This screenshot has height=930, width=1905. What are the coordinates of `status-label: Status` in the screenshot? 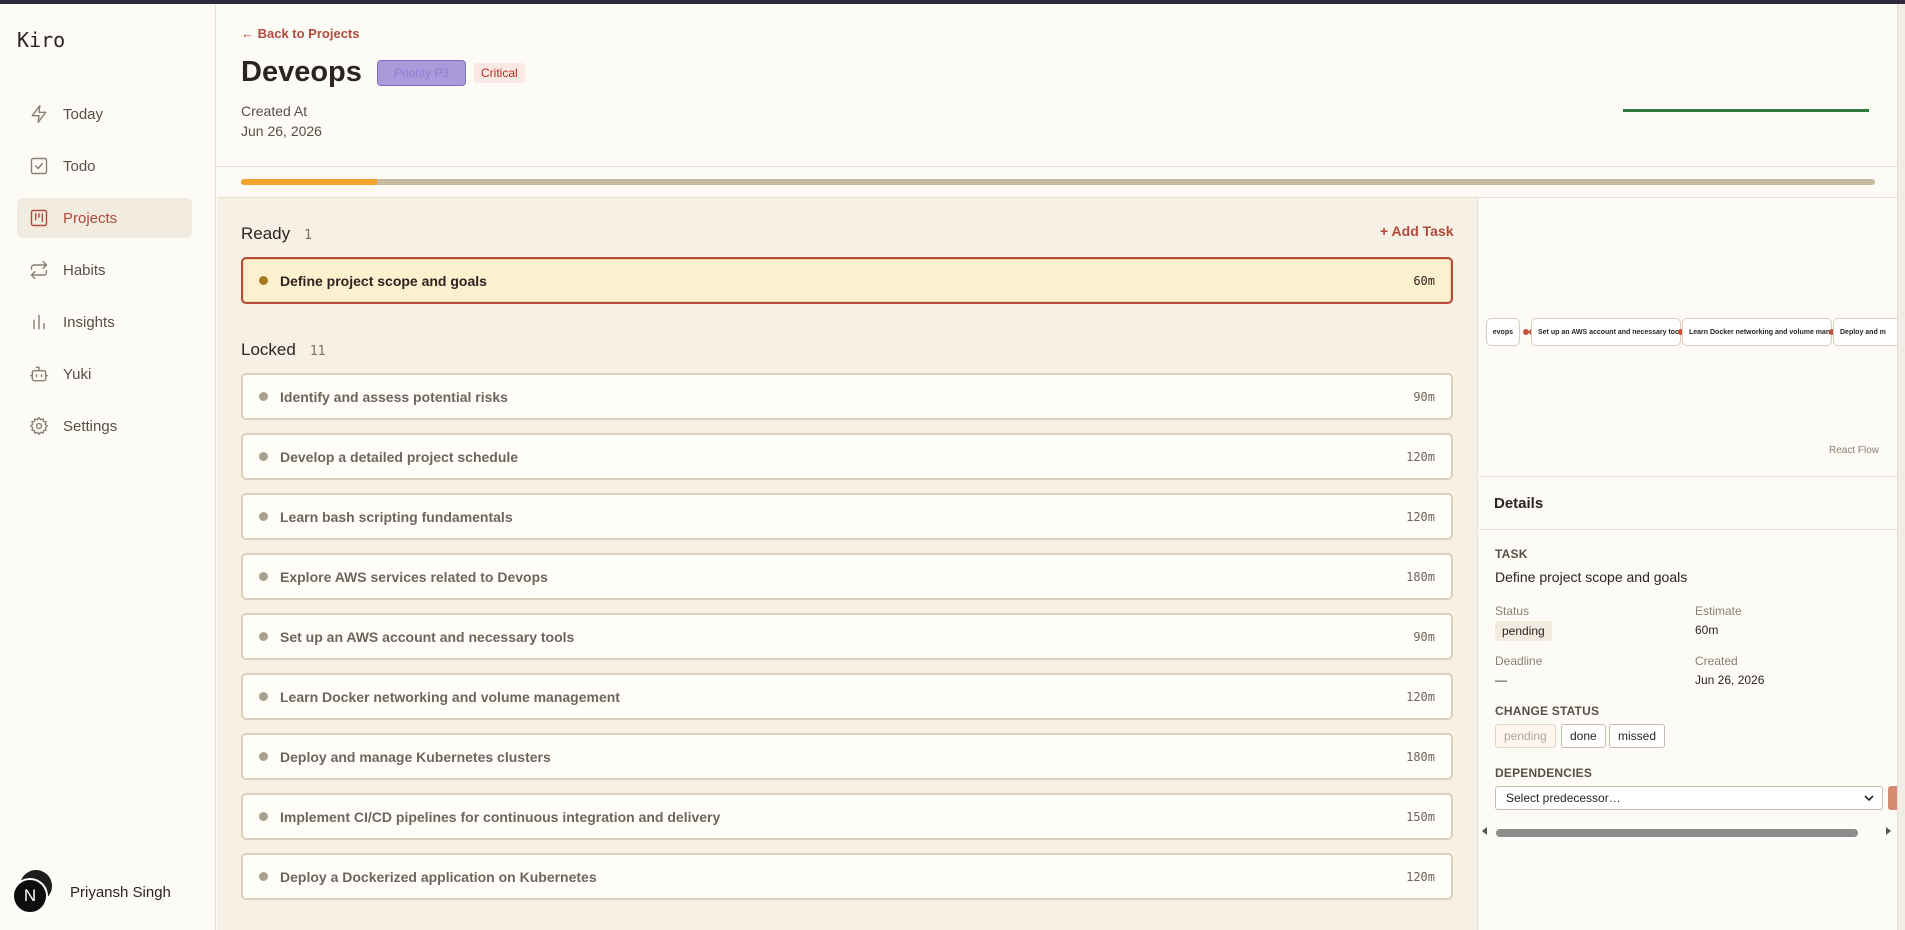 It's located at (1512, 611).